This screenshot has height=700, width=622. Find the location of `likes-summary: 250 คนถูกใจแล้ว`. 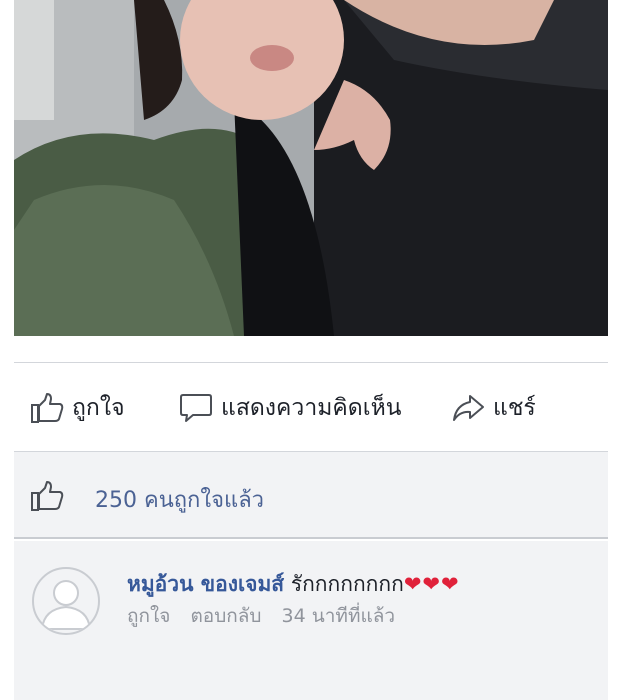

likes-summary: 250 คนถูกใจแล้ว is located at coordinates (311, 495).